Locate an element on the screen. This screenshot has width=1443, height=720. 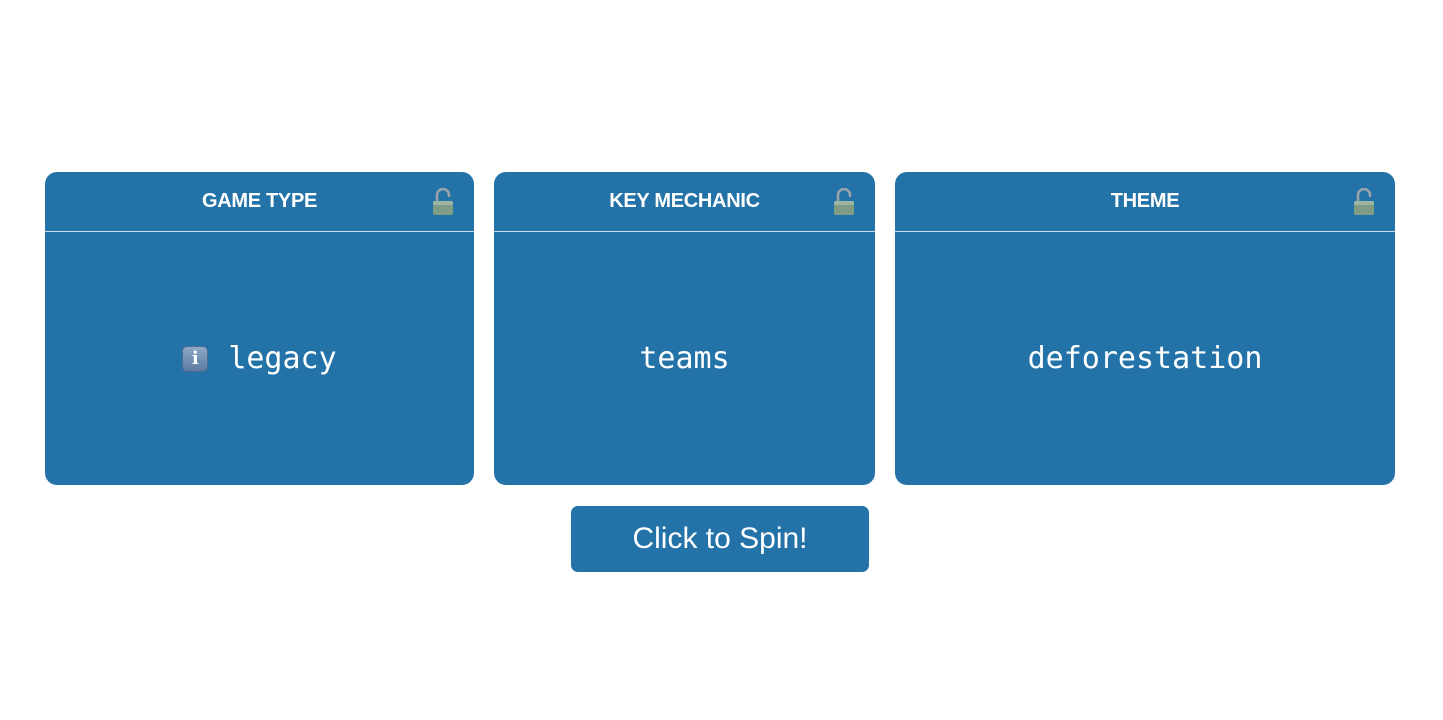
theme-header: THEME is located at coordinates (1145, 202).